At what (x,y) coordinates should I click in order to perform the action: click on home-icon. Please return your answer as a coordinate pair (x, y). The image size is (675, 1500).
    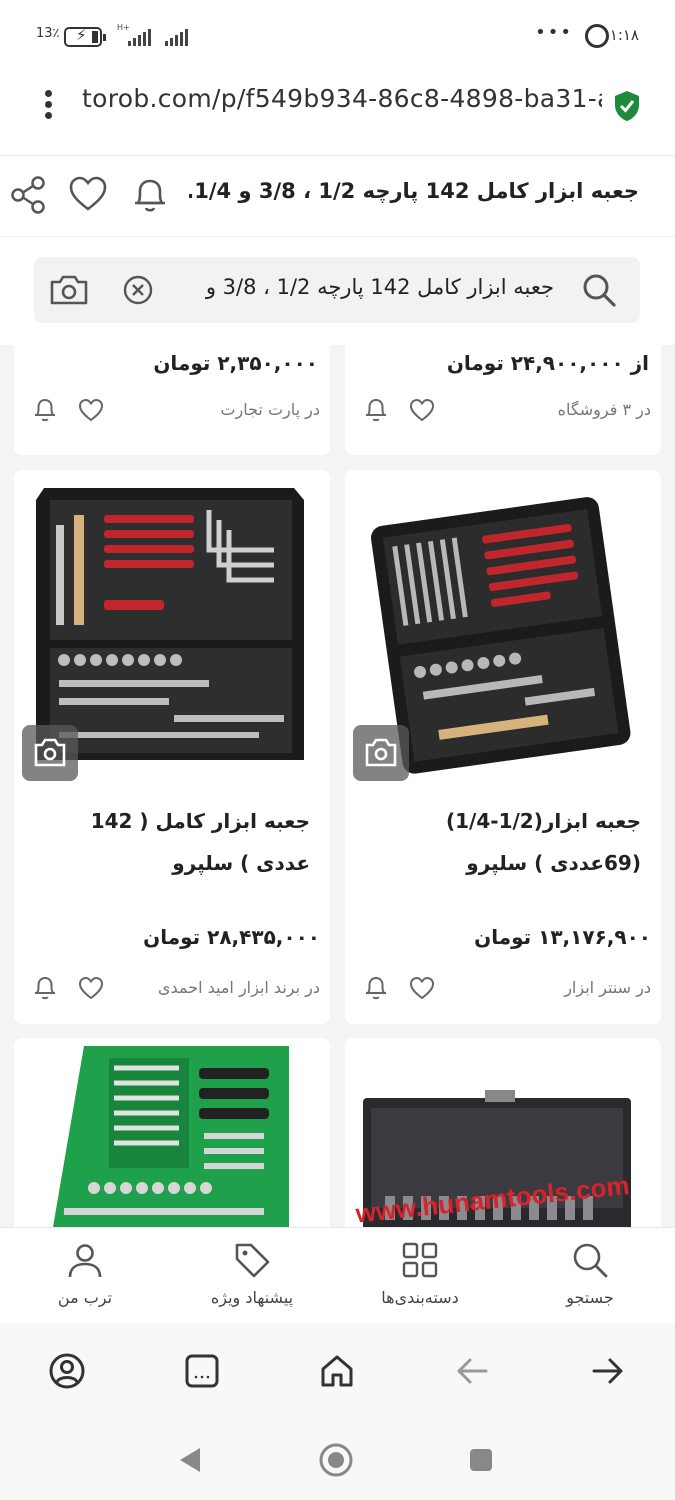
    Looking at the image, I should click on (337, 1371).